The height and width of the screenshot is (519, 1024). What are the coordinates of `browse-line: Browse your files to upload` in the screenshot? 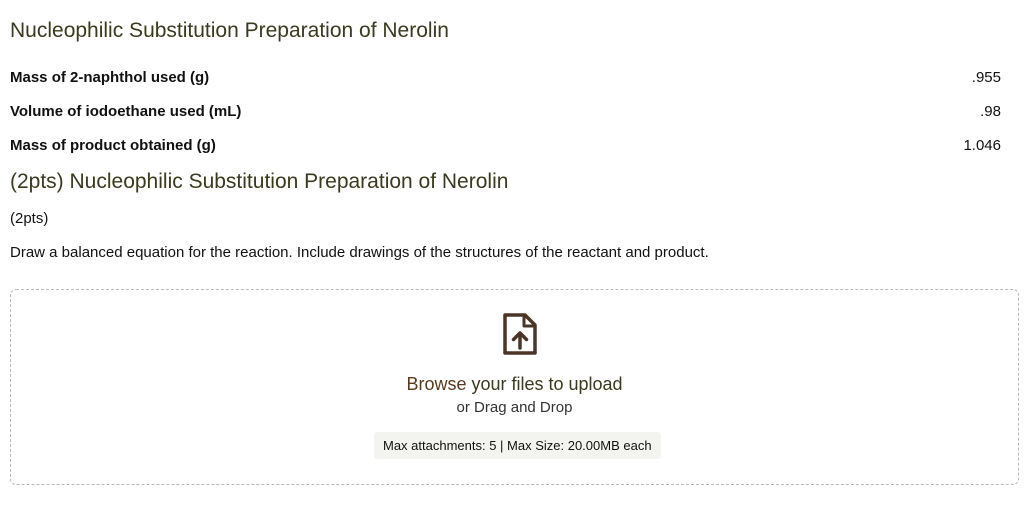 It's located at (514, 384).